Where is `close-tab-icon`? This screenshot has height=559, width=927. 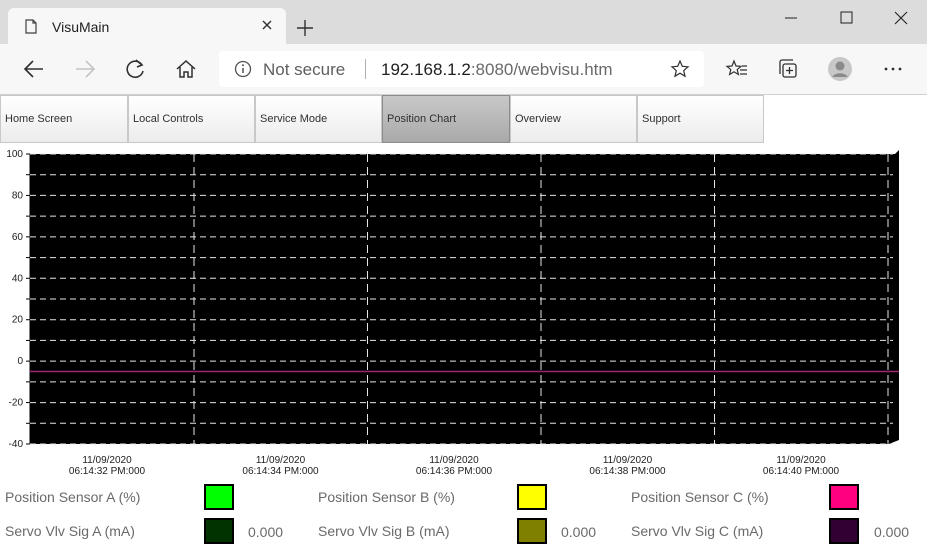
close-tab-icon is located at coordinates (267, 25).